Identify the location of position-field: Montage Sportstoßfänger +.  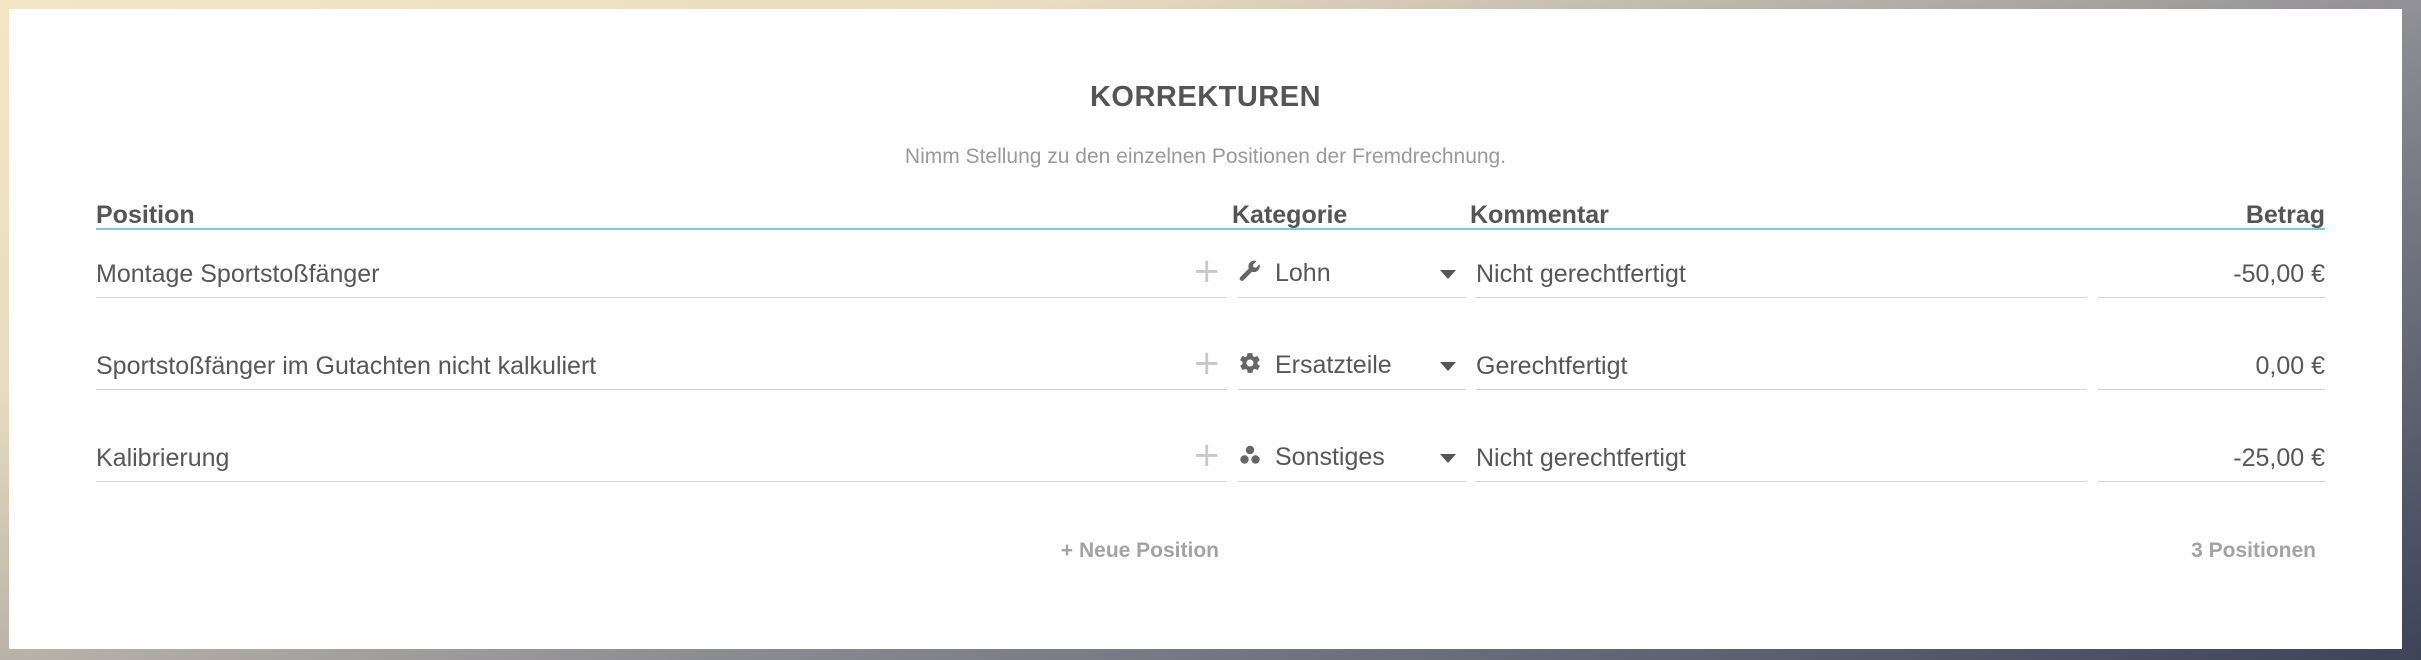
(661, 272).